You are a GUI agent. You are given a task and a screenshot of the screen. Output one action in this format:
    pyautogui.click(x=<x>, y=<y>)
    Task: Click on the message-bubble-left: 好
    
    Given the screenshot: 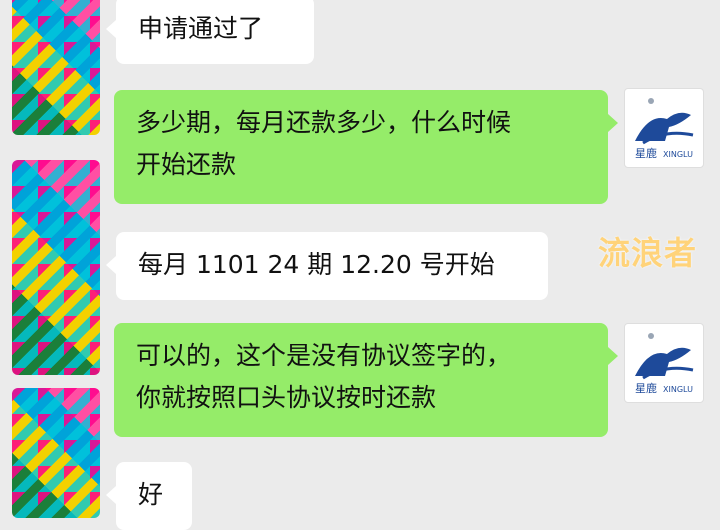 What is the action you would take?
    pyautogui.click(x=149, y=496)
    